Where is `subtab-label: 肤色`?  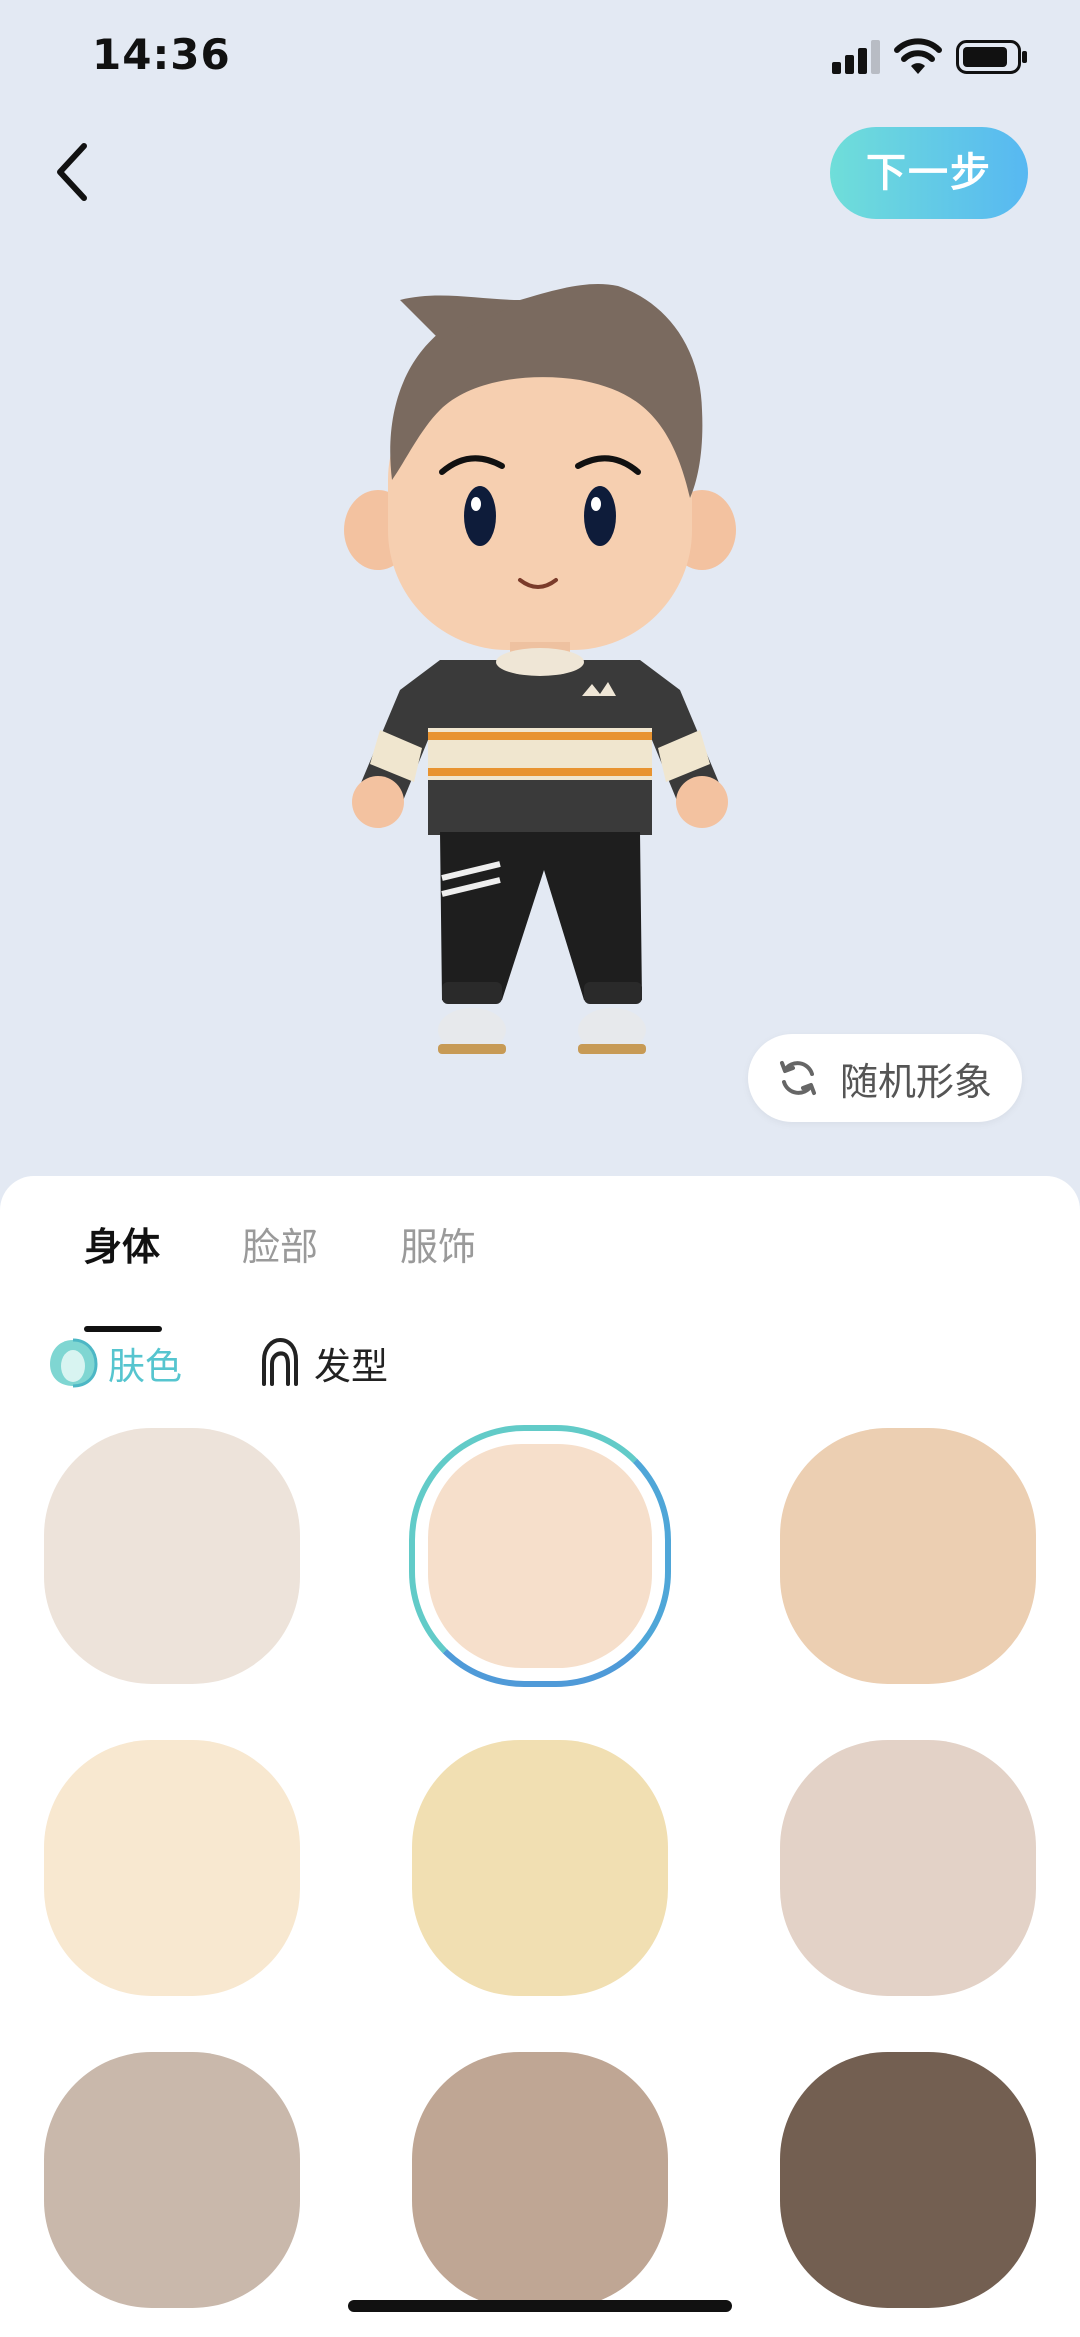 subtab-label: 肤色 is located at coordinates (145, 1366).